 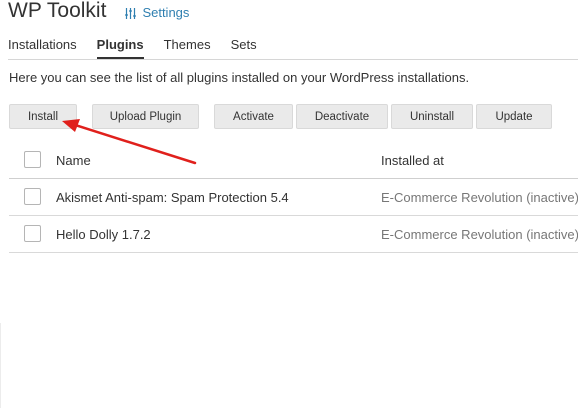 I want to click on tab-plugins: Plugins, so click(x=120, y=47).